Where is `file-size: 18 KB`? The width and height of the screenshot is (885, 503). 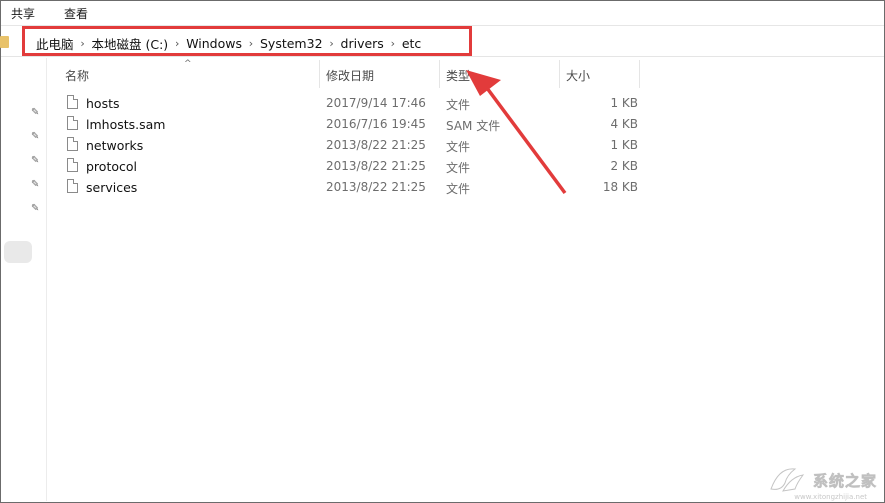 file-size: 18 KB is located at coordinates (620, 187).